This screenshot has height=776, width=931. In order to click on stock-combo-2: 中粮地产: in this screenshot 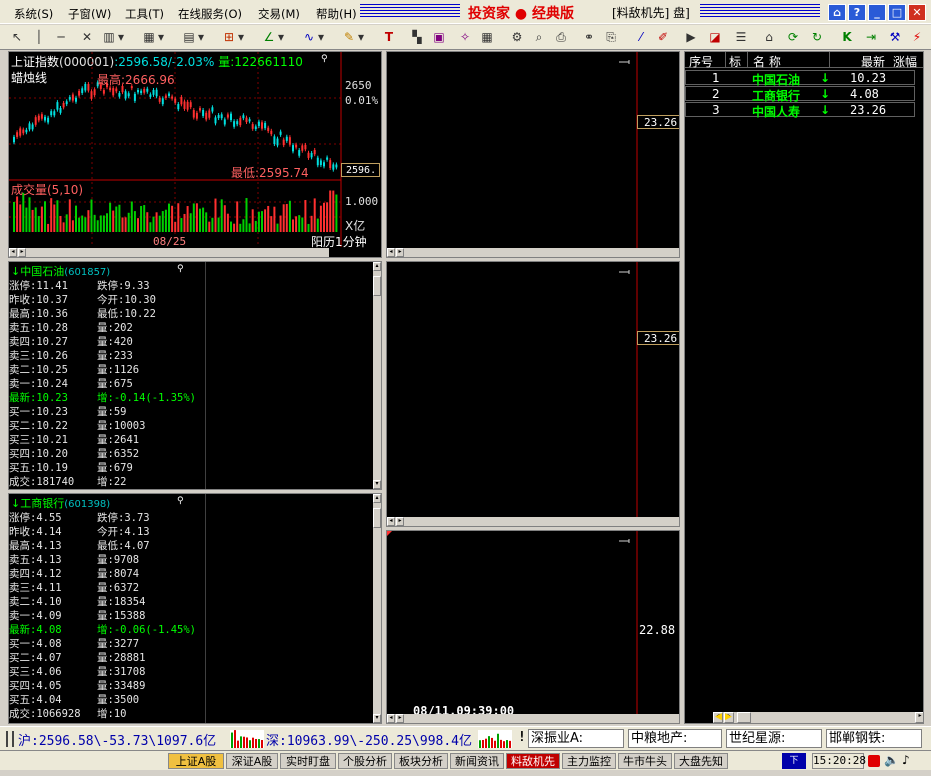, I will do `click(675, 738)`.